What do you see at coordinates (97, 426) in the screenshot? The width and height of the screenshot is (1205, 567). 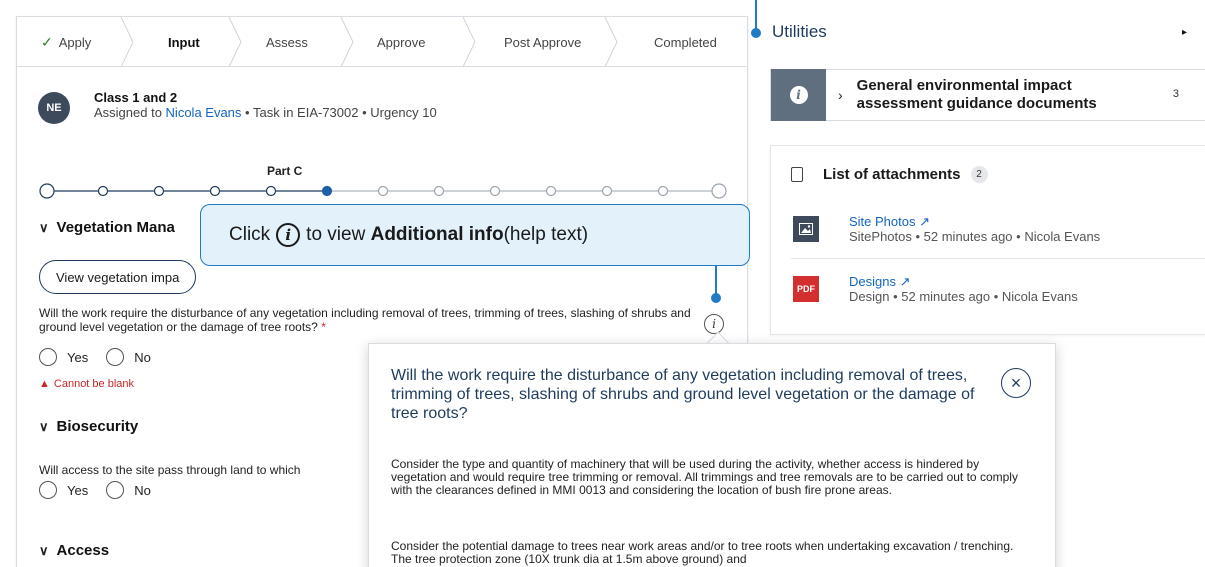 I see `section-title: Biosecurity` at bounding box center [97, 426].